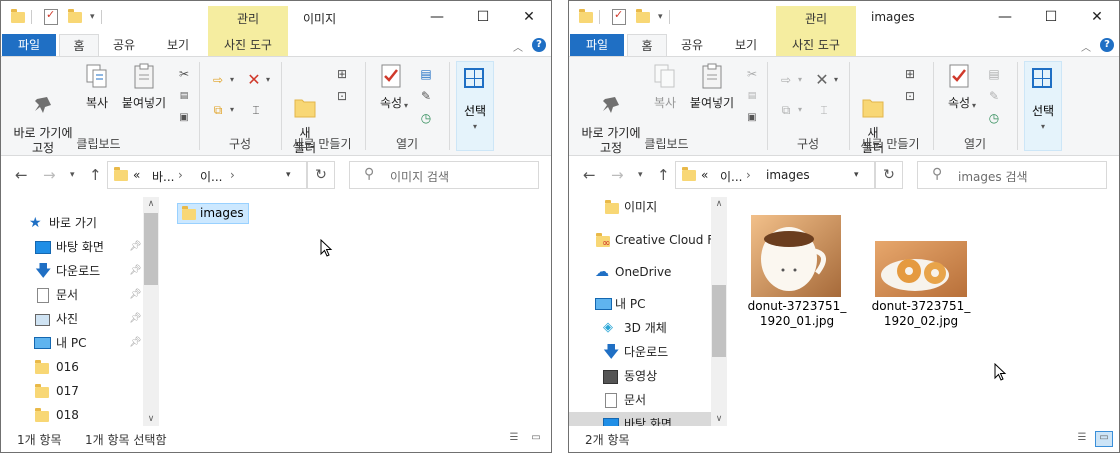 This screenshot has height=453, width=1120. Describe the element at coordinates (712, 86) in the screenshot. I see `paste-button: 붙여넣기` at that location.